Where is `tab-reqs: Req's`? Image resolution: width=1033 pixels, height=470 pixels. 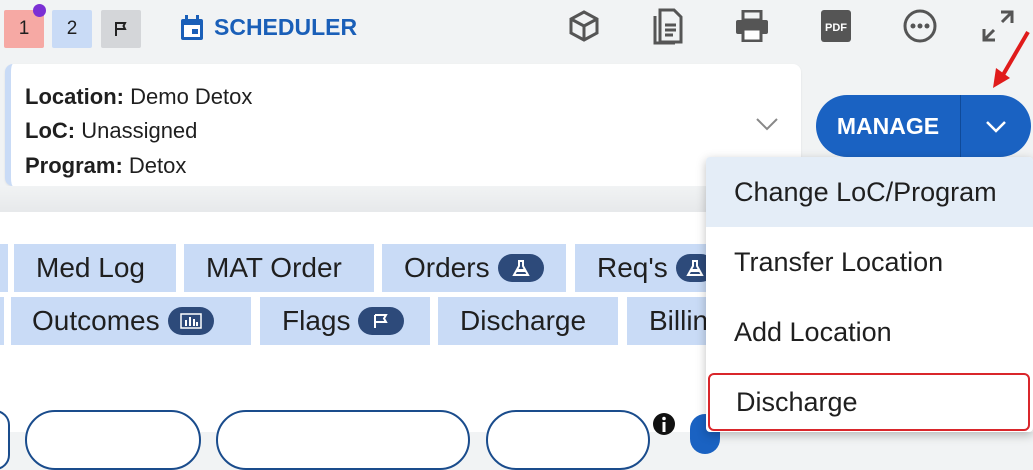 tab-reqs: Req's is located at coordinates (645, 268).